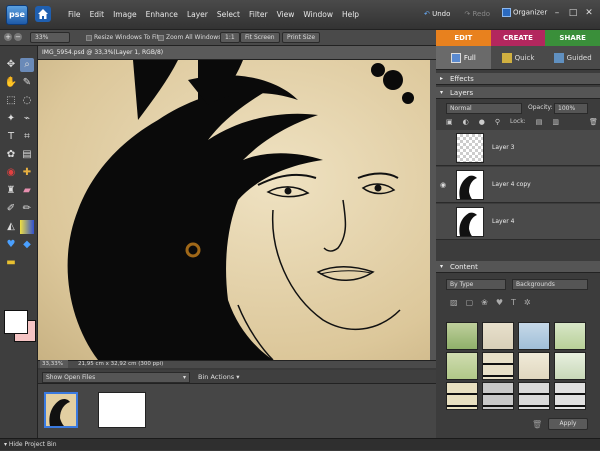  Describe the element at coordinates (237, 53) in the screenshot. I see `document-tab: IMG_5954.psd @ 33,3%(Layer 1, RGB/8)` at that location.